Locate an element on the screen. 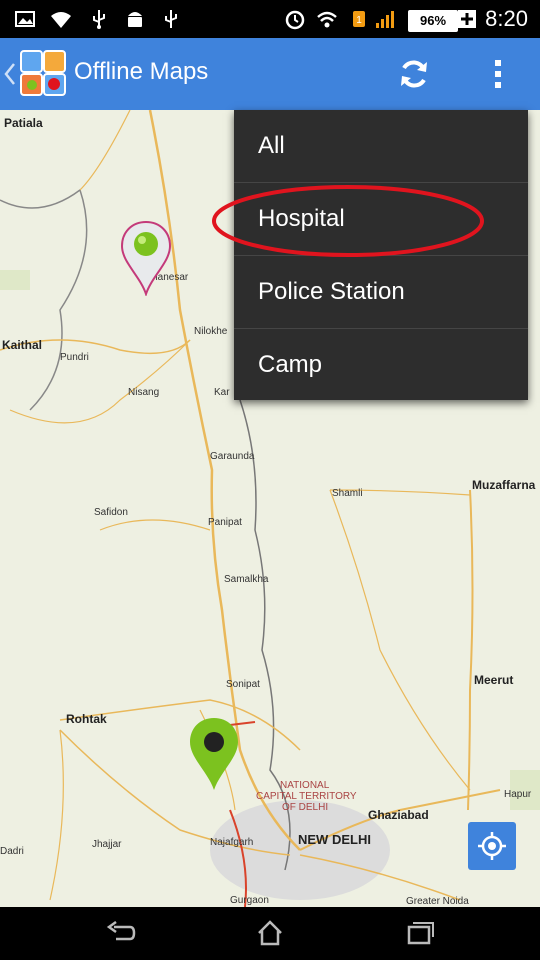 This screenshot has width=540, height=960. status-bar: 1 96% 8:20 is located at coordinates (270, 19).